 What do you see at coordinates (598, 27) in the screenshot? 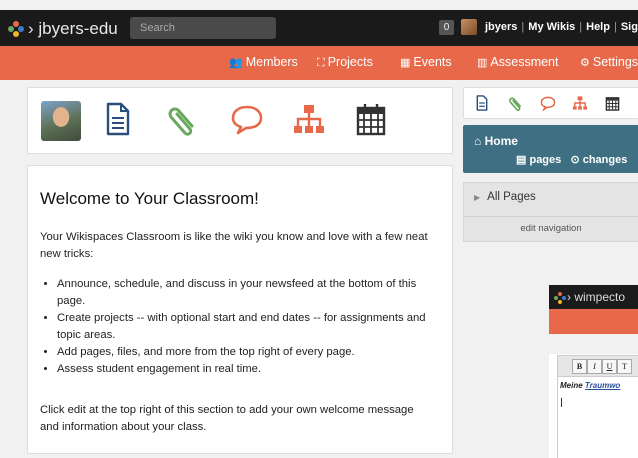
I see `help-link: Help` at bounding box center [598, 27].